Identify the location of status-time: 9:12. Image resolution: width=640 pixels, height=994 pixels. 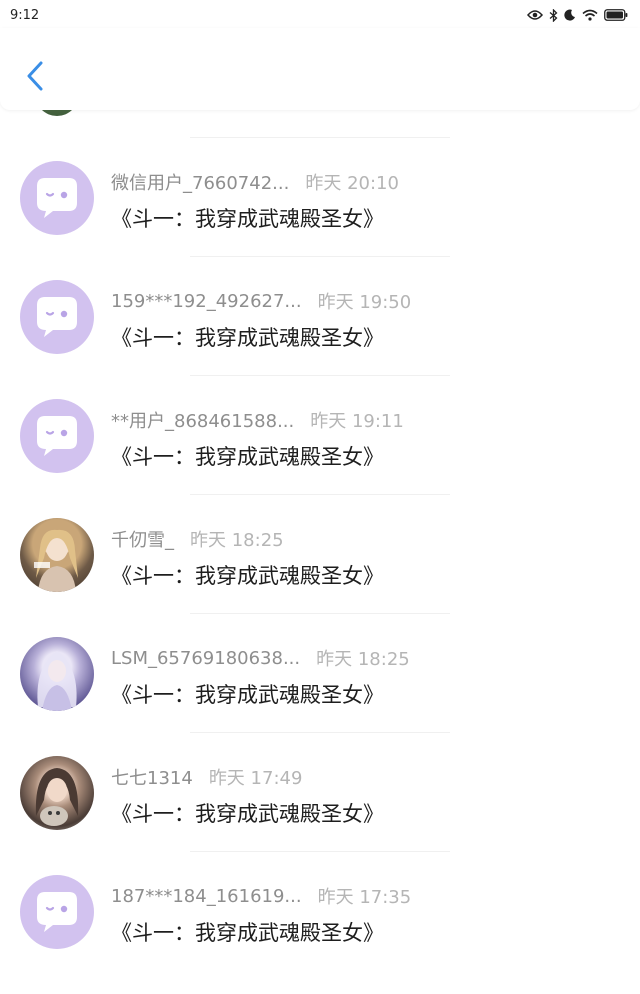
(25, 15).